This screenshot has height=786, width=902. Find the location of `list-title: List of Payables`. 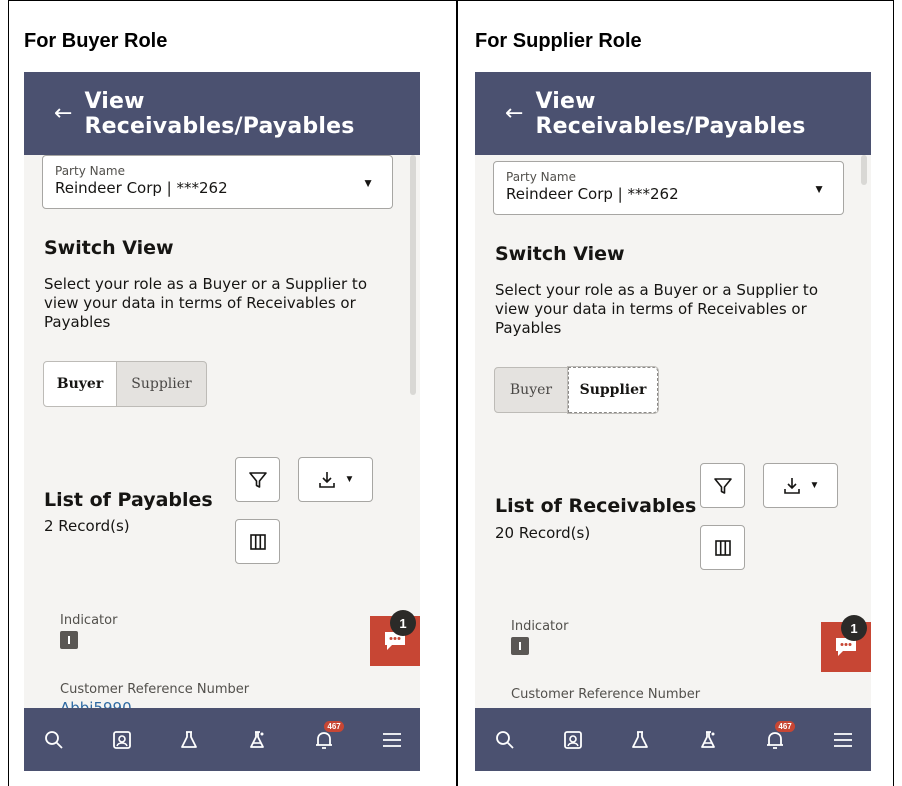

list-title: List of Payables is located at coordinates (128, 500).